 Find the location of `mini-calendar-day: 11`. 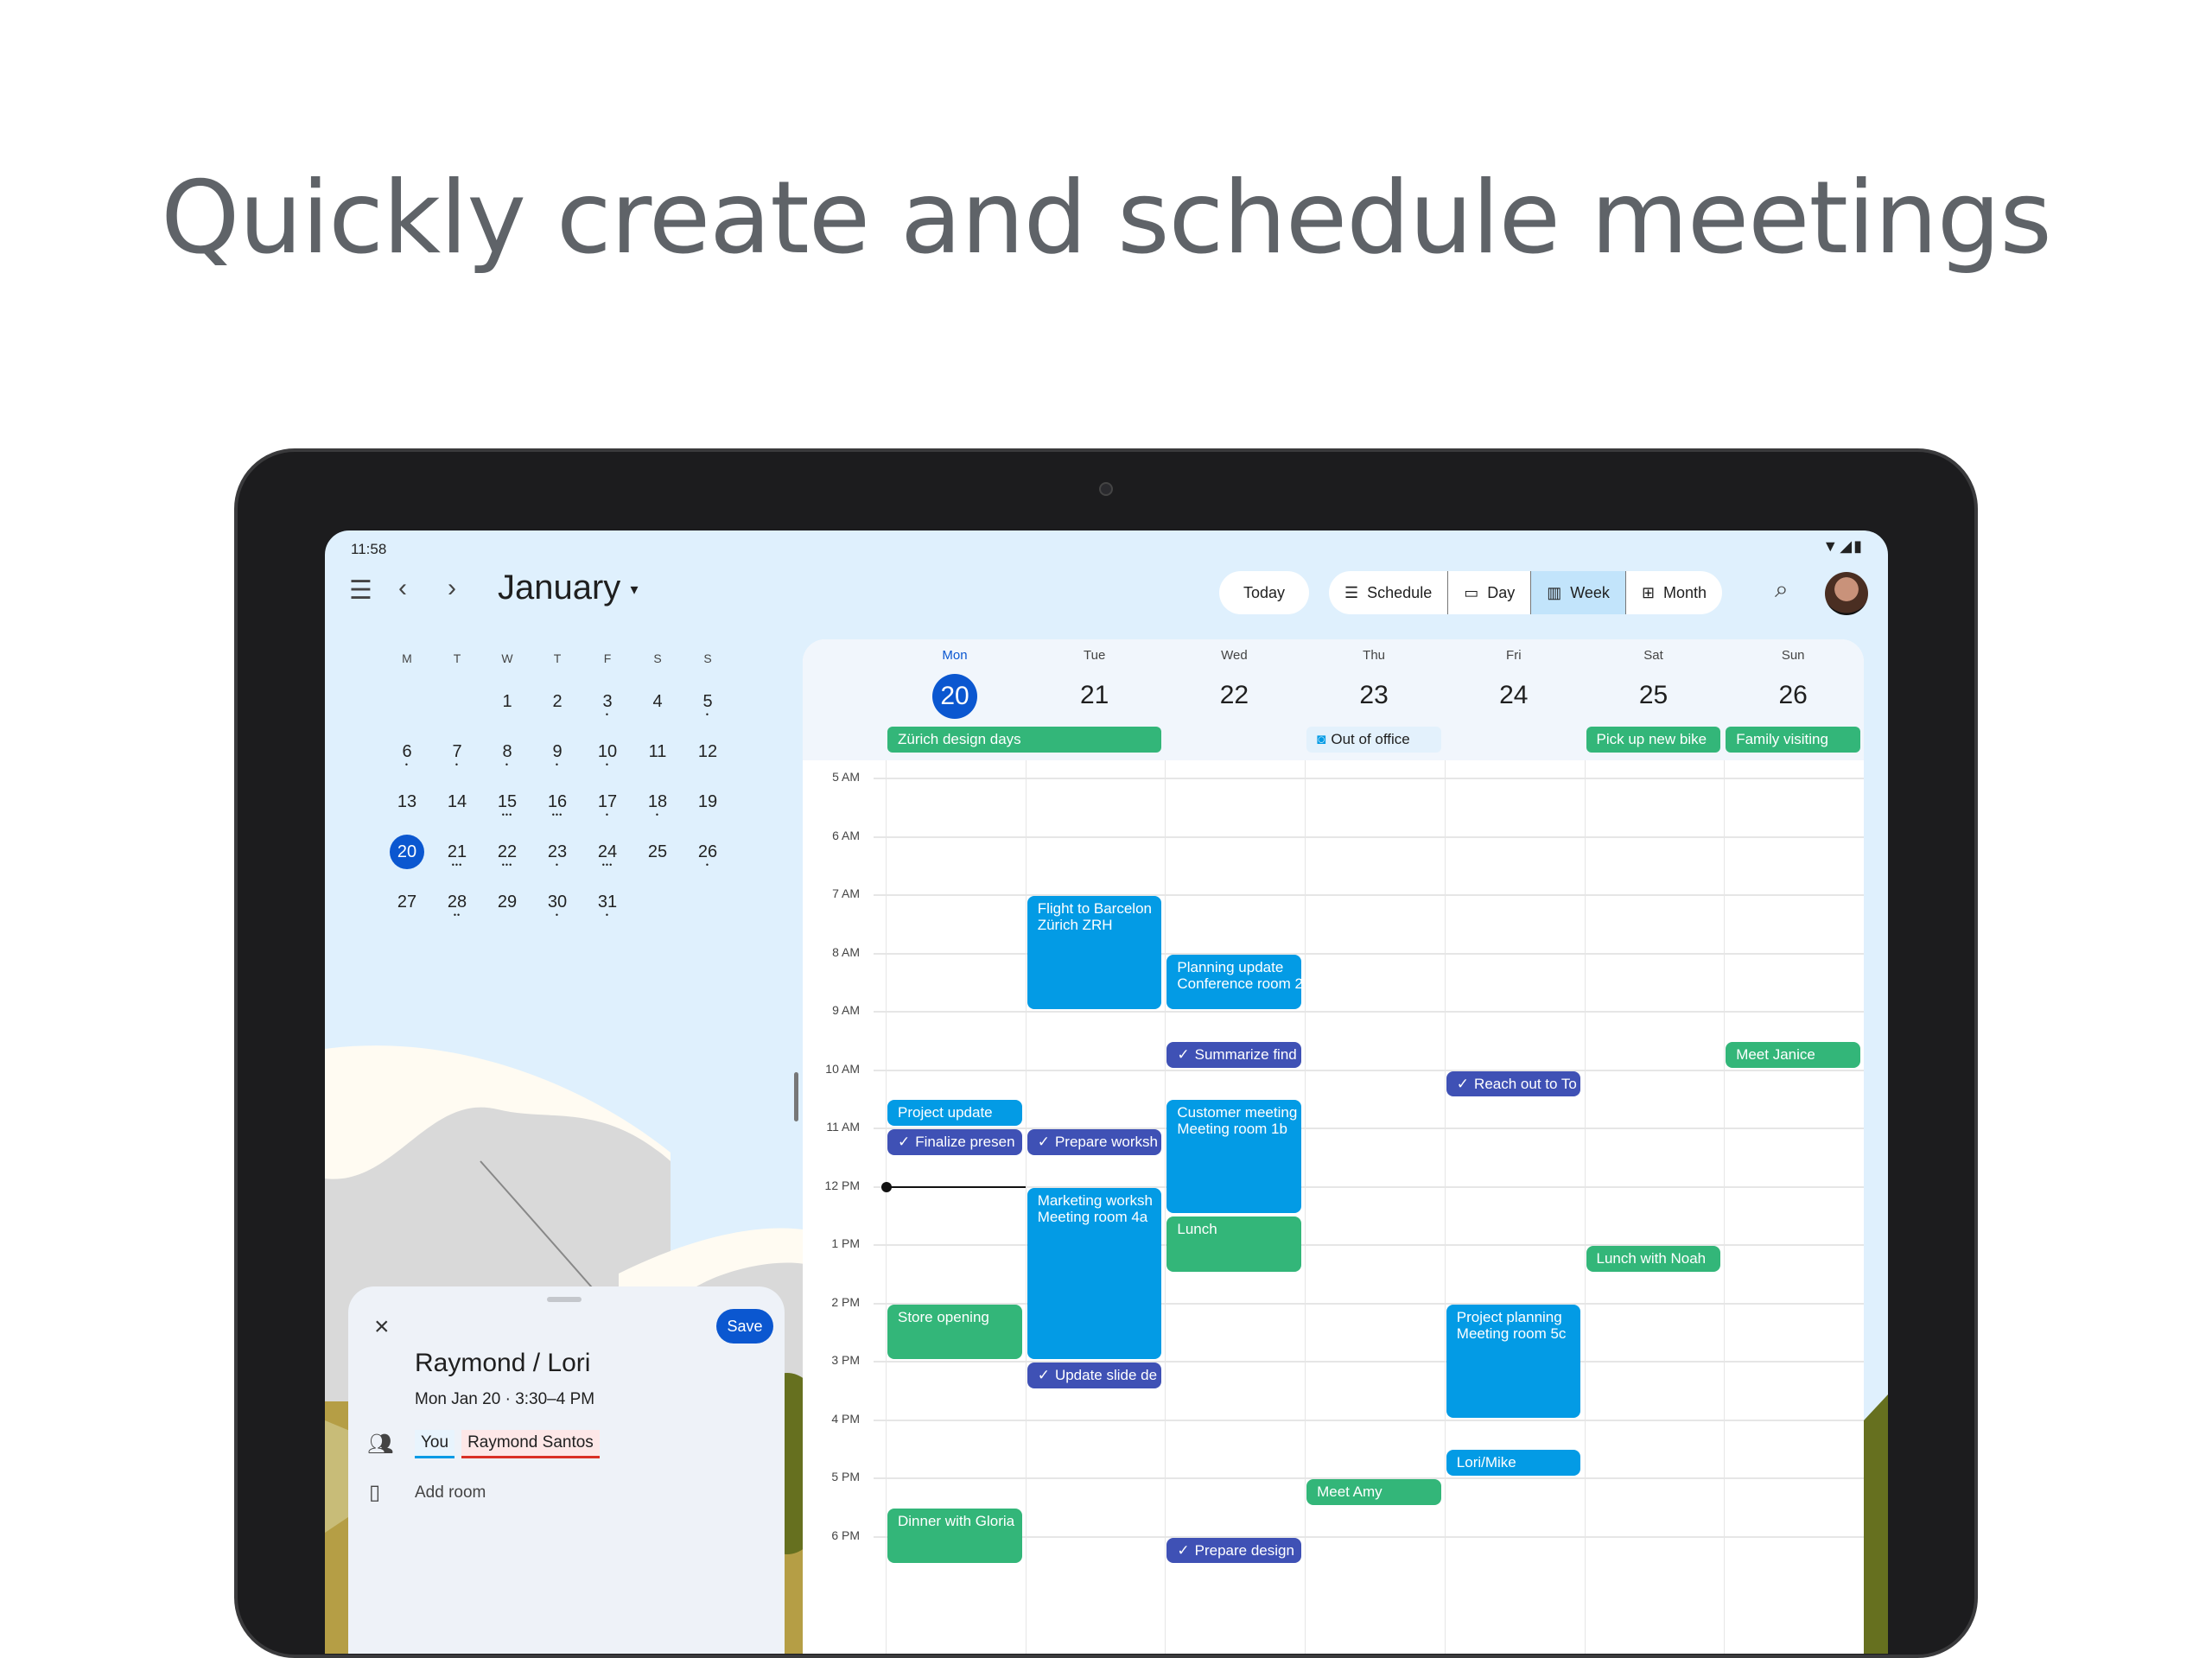

mini-calendar-day: 11 is located at coordinates (657, 751).